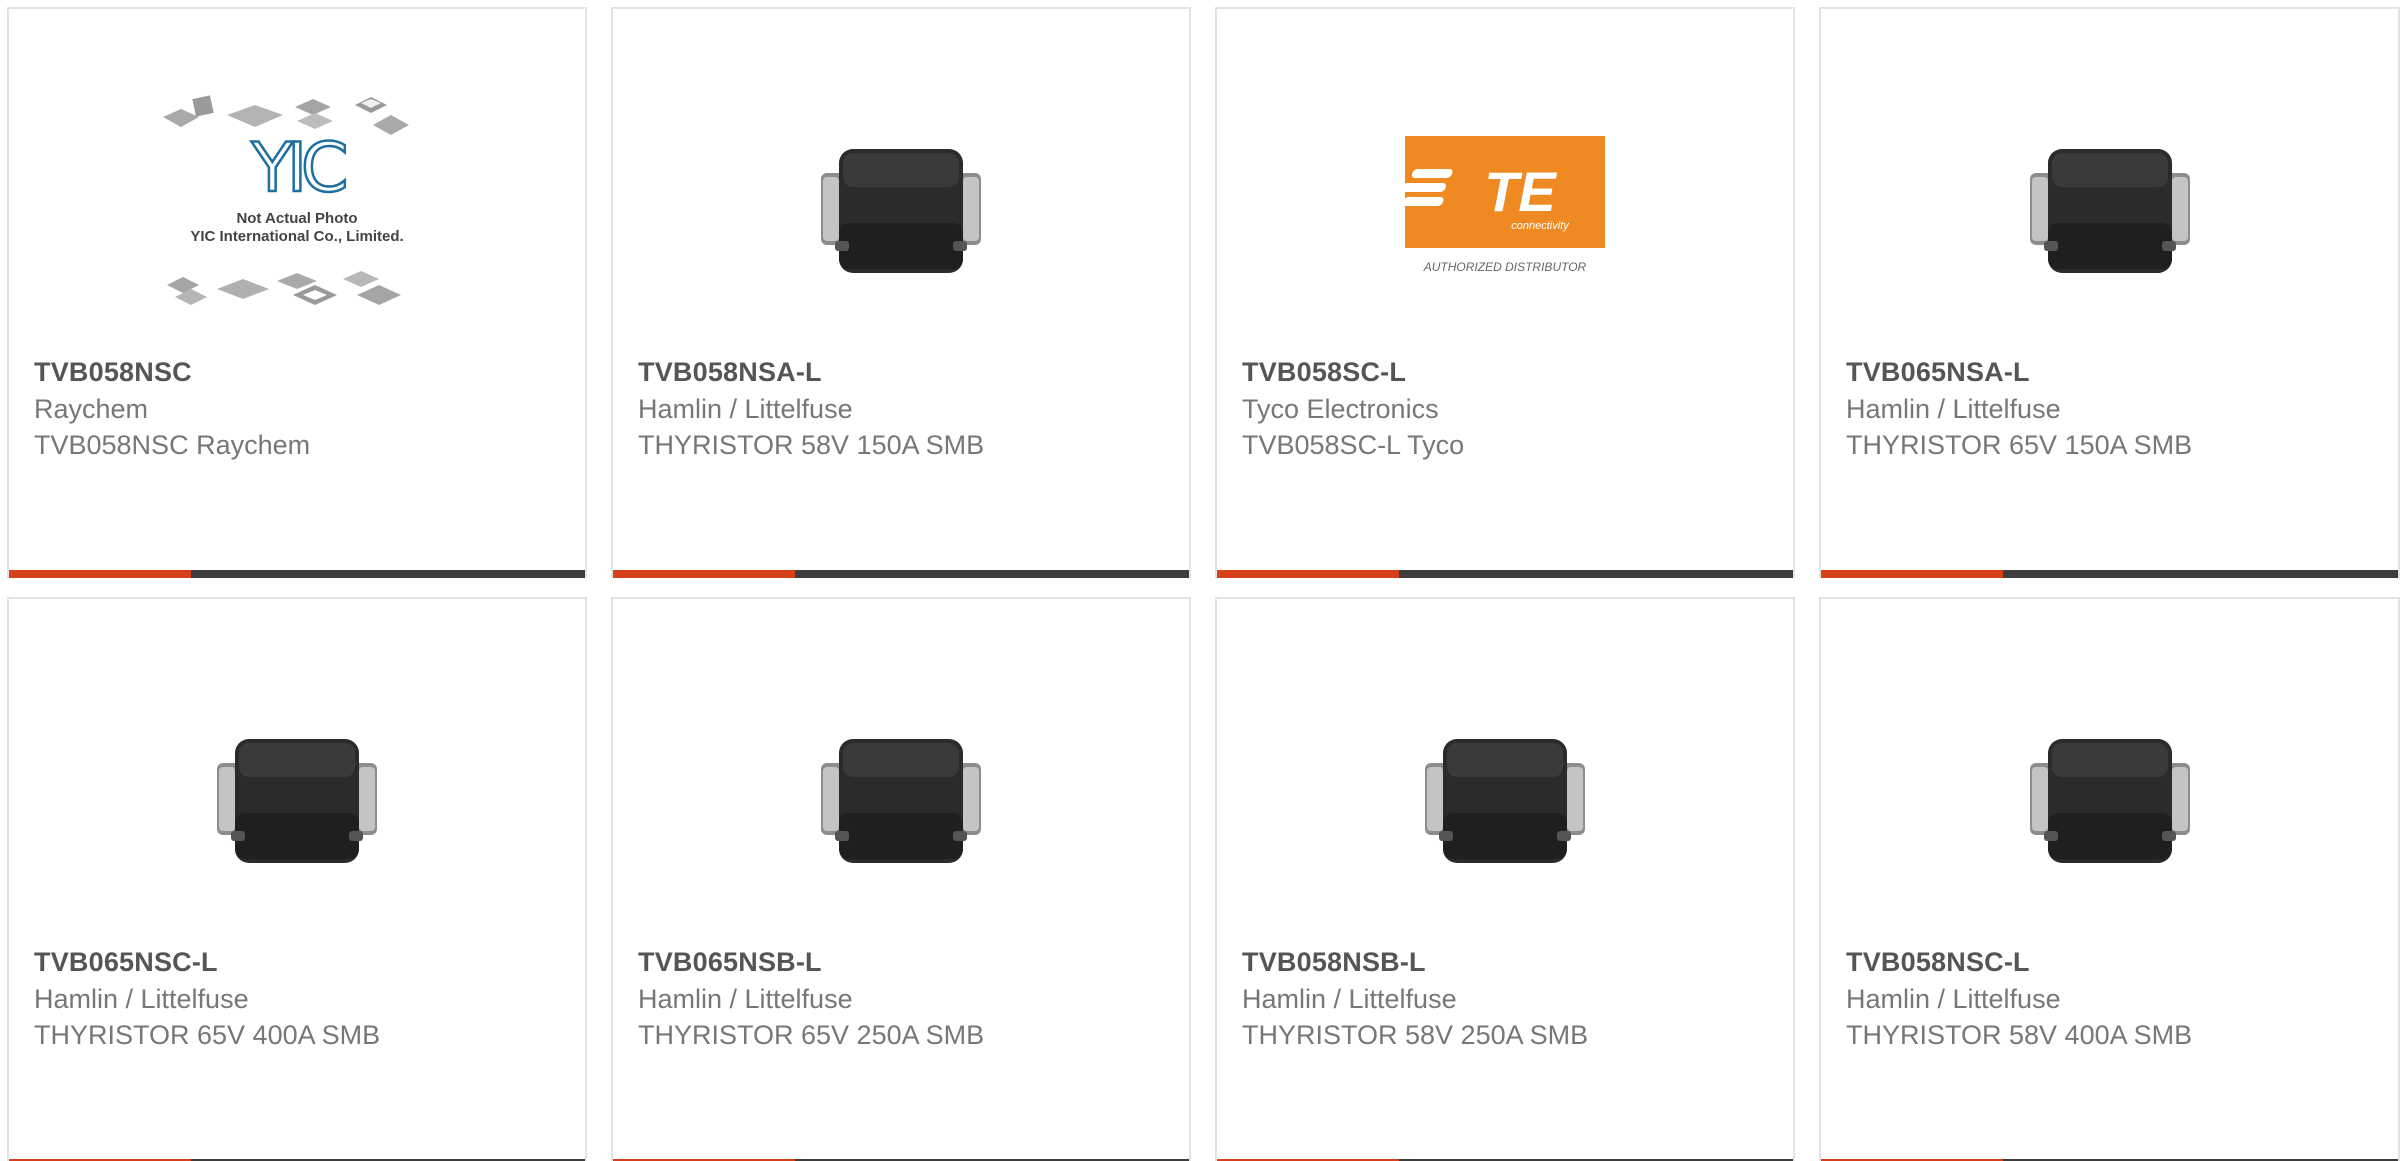 The height and width of the screenshot is (1161, 2400). I want to click on product-part-number: TVB065NSC-L, so click(126, 962).